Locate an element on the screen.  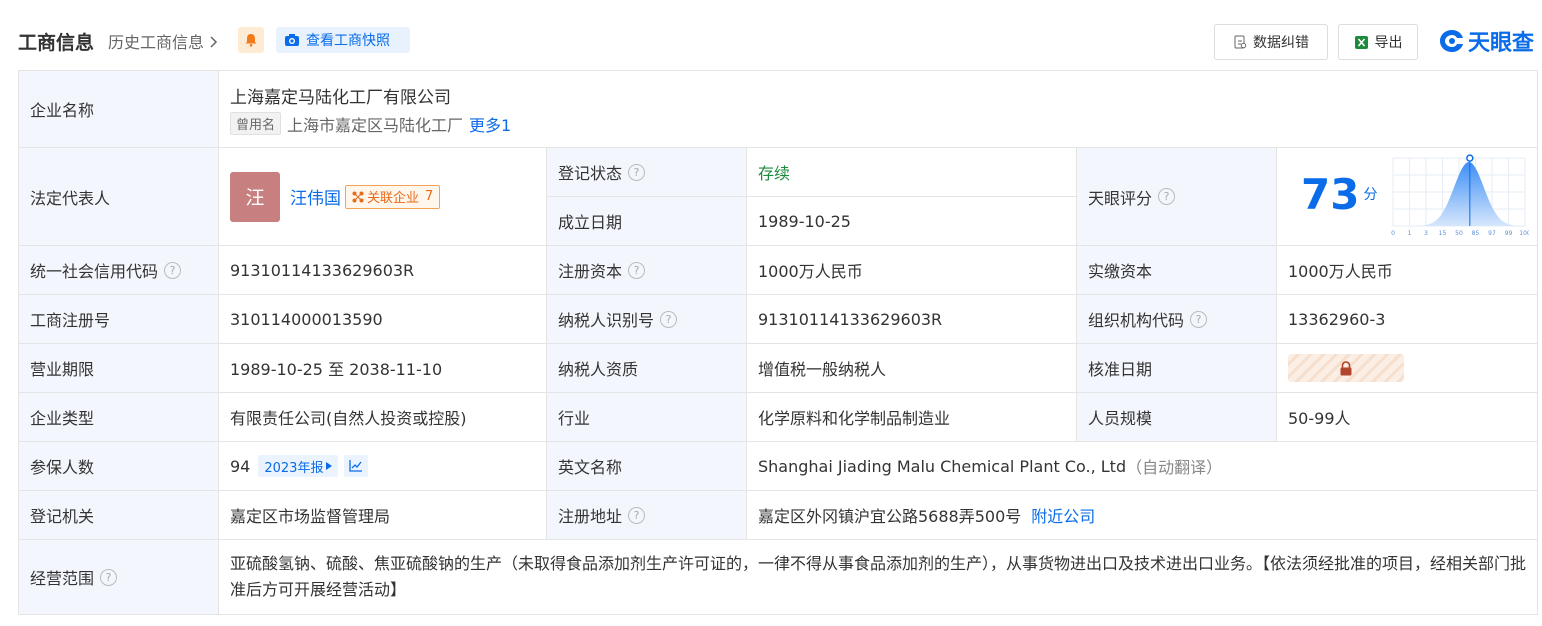
reg-capital-value: 1000万人民币 is located at coordinates (810, 271).